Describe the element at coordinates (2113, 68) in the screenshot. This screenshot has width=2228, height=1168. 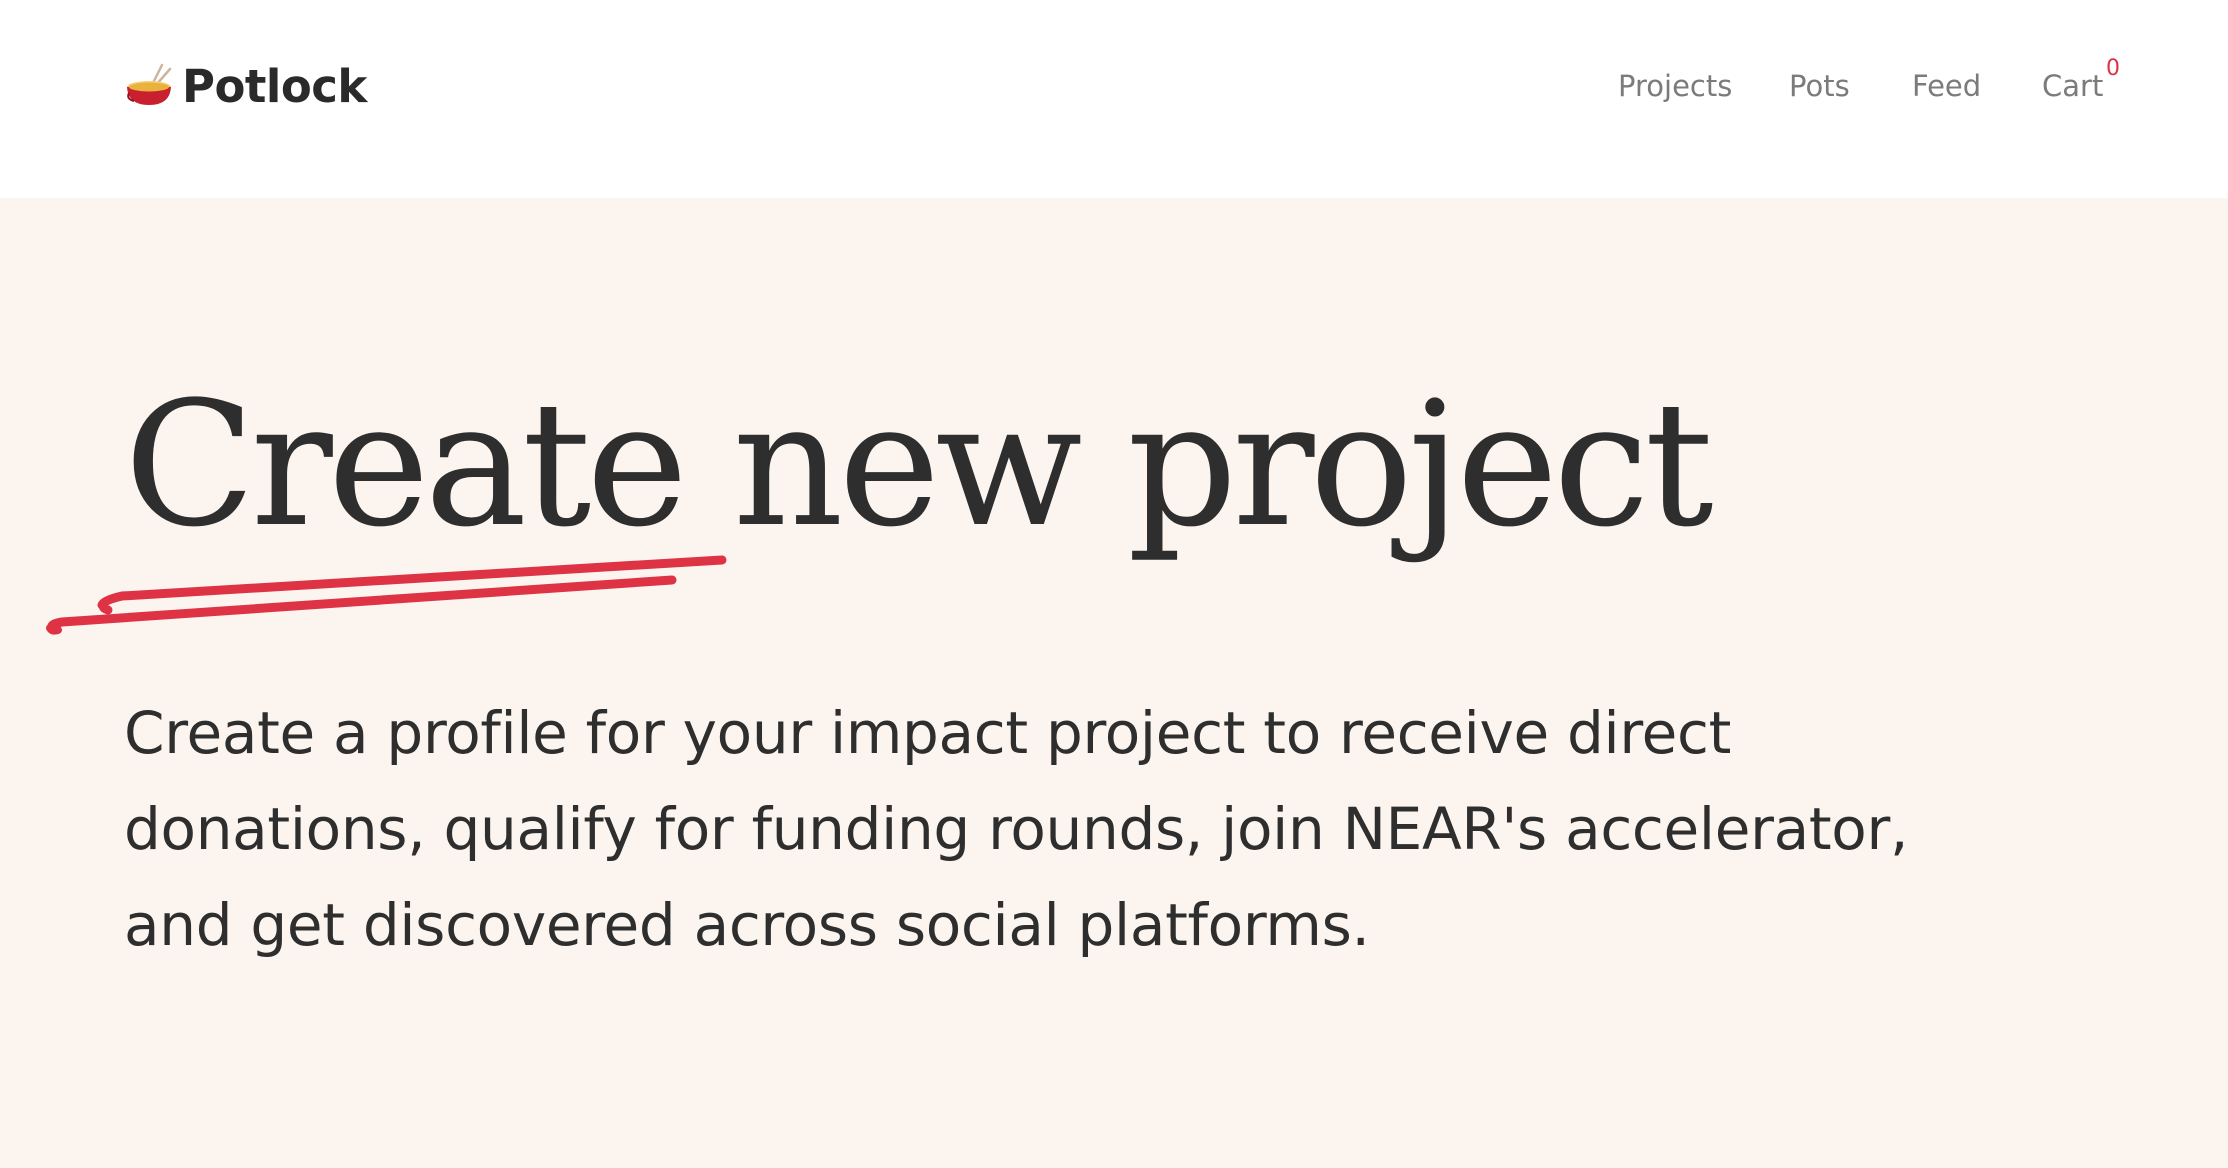
I see `cart-count-badge: 0` at that location.